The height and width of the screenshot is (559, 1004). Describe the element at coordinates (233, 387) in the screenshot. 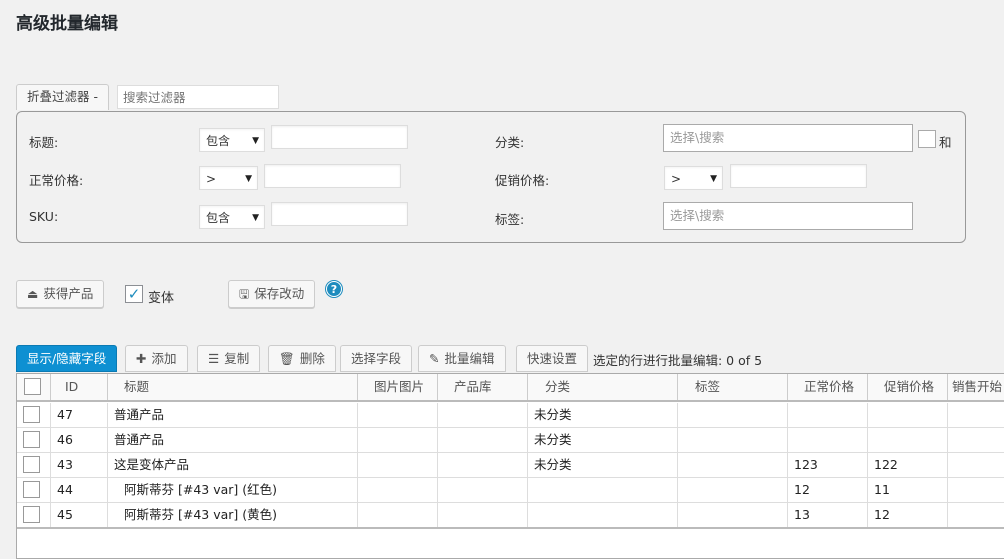

I see `column-header-title: 标题` at that location.